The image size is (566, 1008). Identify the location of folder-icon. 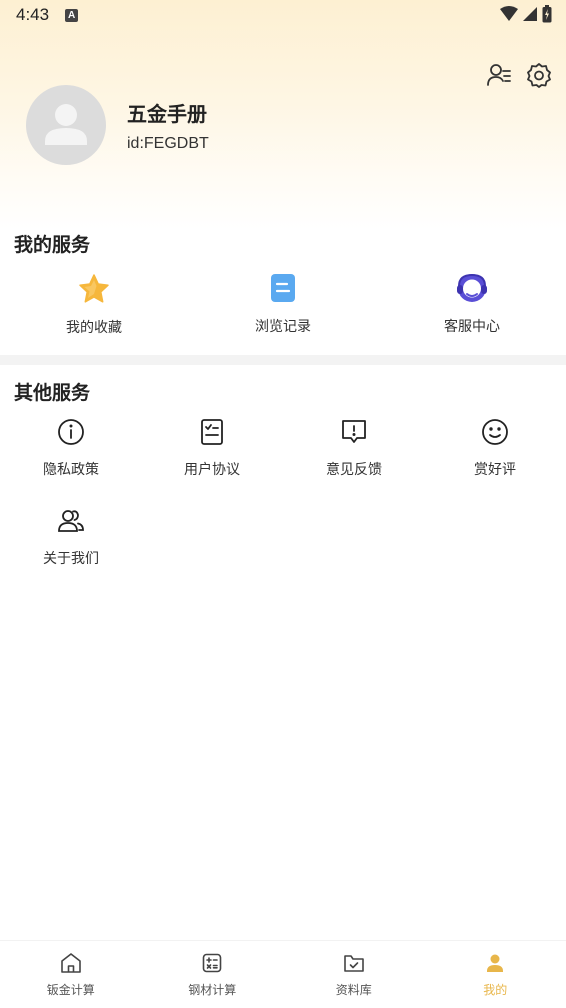
(353, 963).